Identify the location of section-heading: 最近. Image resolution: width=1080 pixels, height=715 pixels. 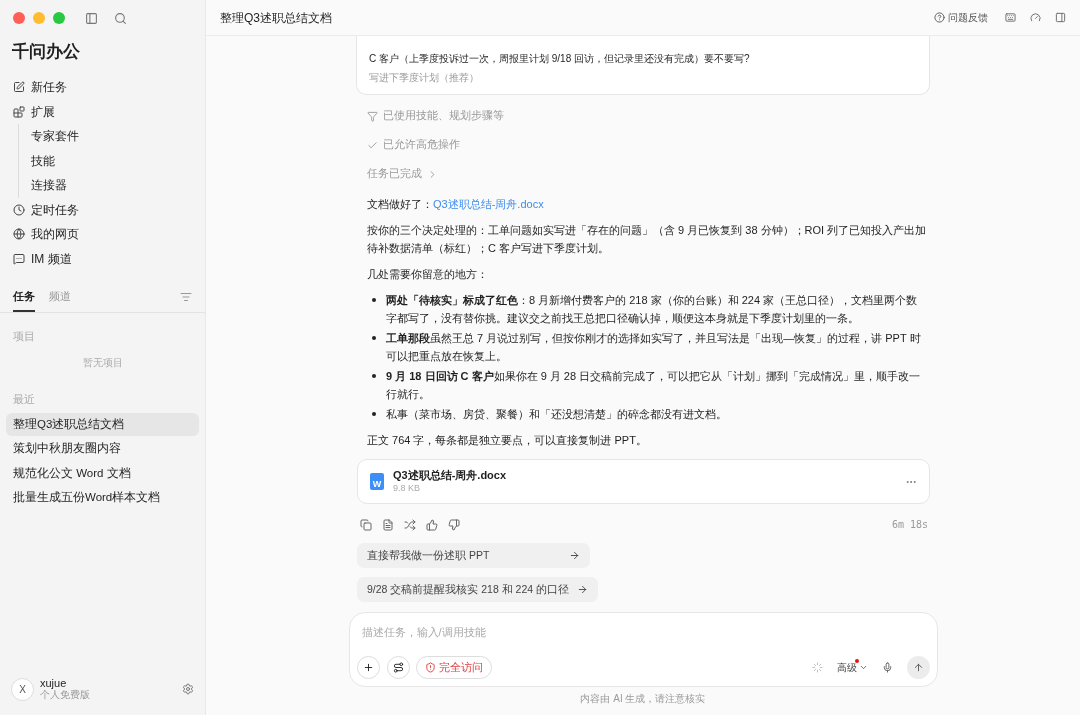
(24, 399).